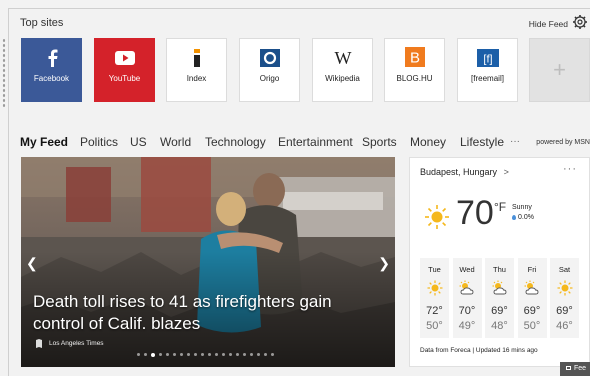 Image resolution: width=590 pixels, height=376 pixels. Describe the element at coordinates (51, 78) in the screenshot. I see `top-site-label: Facebook` at that location.